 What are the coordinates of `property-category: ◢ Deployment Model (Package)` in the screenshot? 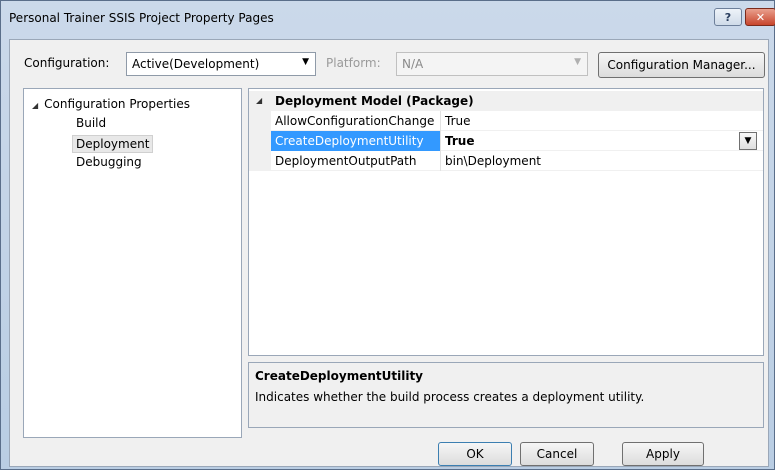 It's located at (506, 101).